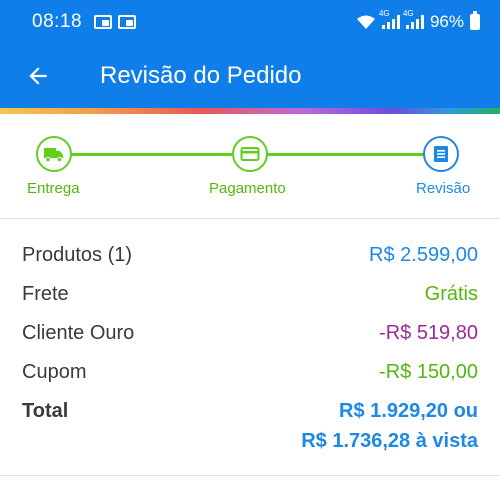  I want to click on list-icon, so click(441, 154).